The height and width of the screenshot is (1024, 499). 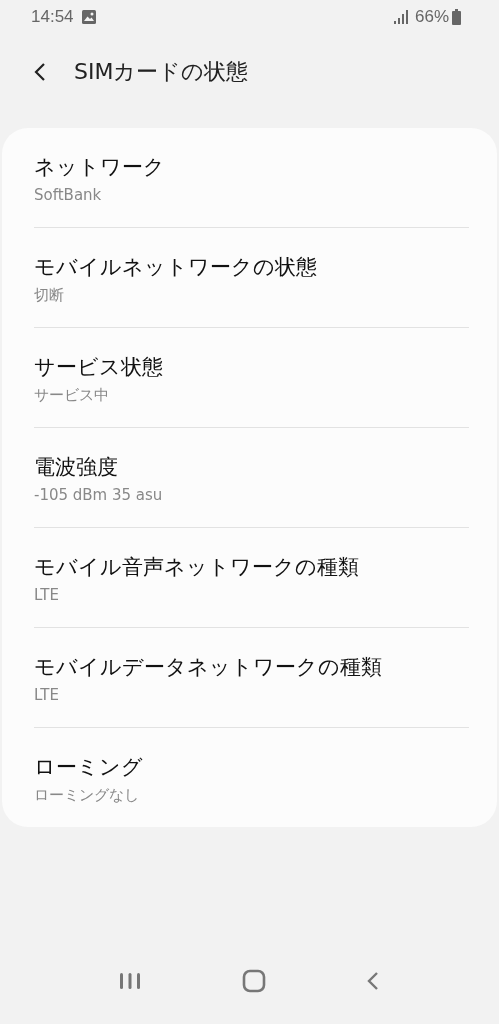 I want to click on battery-icon, so click(x=456, y=17).